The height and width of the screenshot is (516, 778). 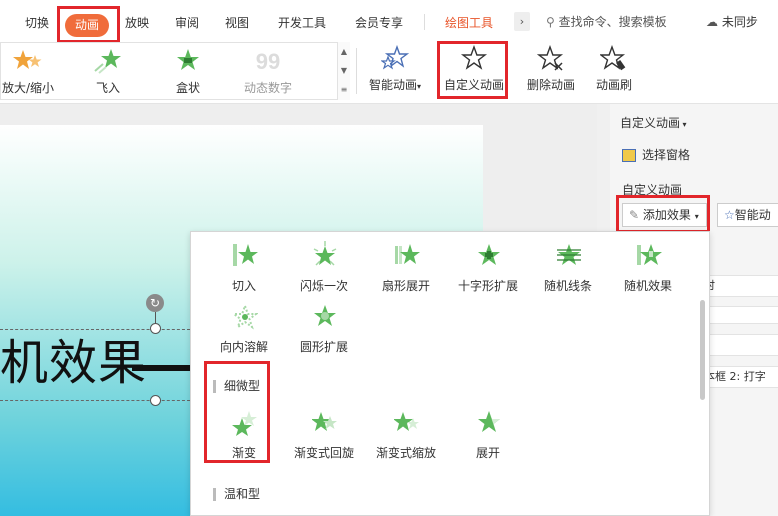 What do you see at coordinates (323, 347) in the screenshot?
I see `effect-label: 圆形扩展` at bounding box center [323, 347].